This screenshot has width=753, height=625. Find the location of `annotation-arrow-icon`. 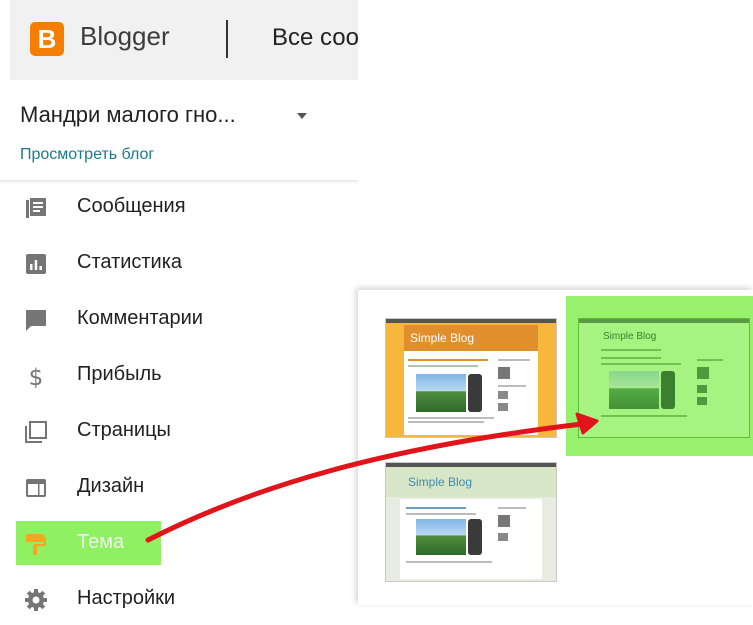

annotation-arrow-icon is located at coordinates (372, 477).